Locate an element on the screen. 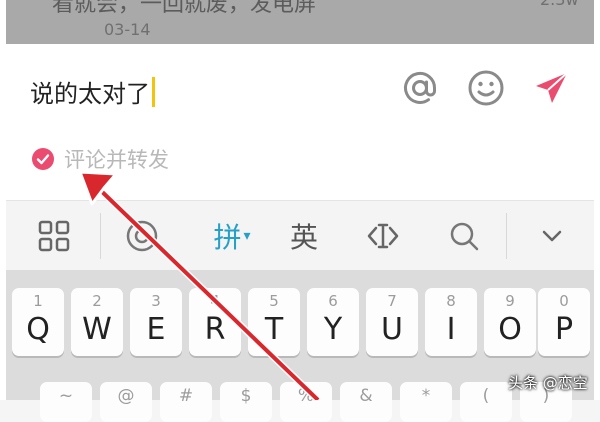 The width and height of the screenshot is (600, 422). key-r: 4 R is located at coordinates (215, 322).